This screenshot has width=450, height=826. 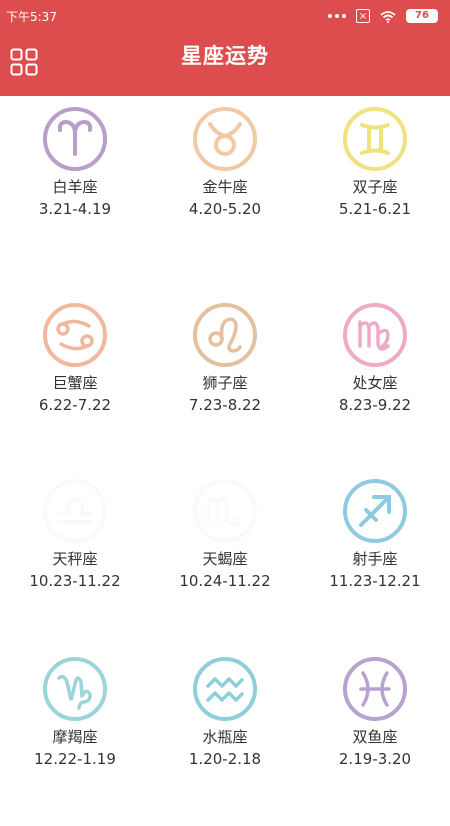 I want to click on status-bar: 下午5:37 × 76, so click(x=225, y=16).